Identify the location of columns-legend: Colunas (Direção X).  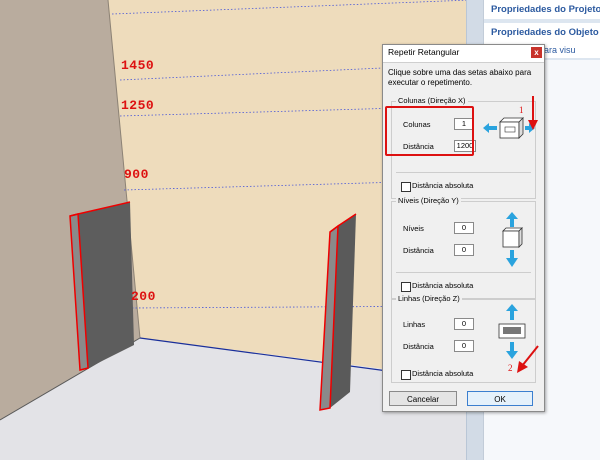
(432, 100).